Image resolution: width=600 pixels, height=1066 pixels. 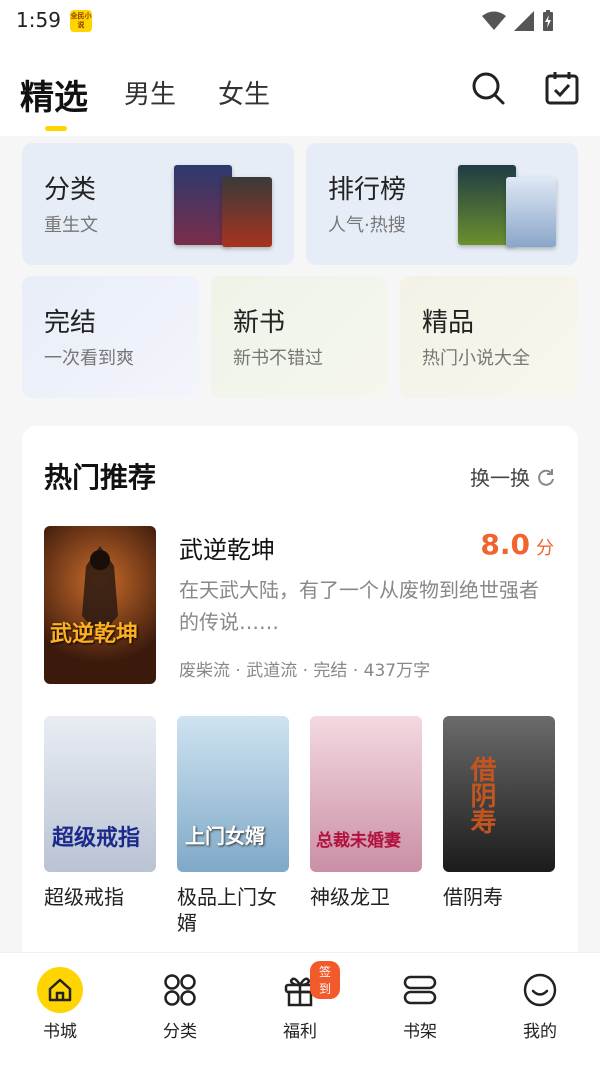 I want to click on wifi-icon, so click(x=494, y=20).